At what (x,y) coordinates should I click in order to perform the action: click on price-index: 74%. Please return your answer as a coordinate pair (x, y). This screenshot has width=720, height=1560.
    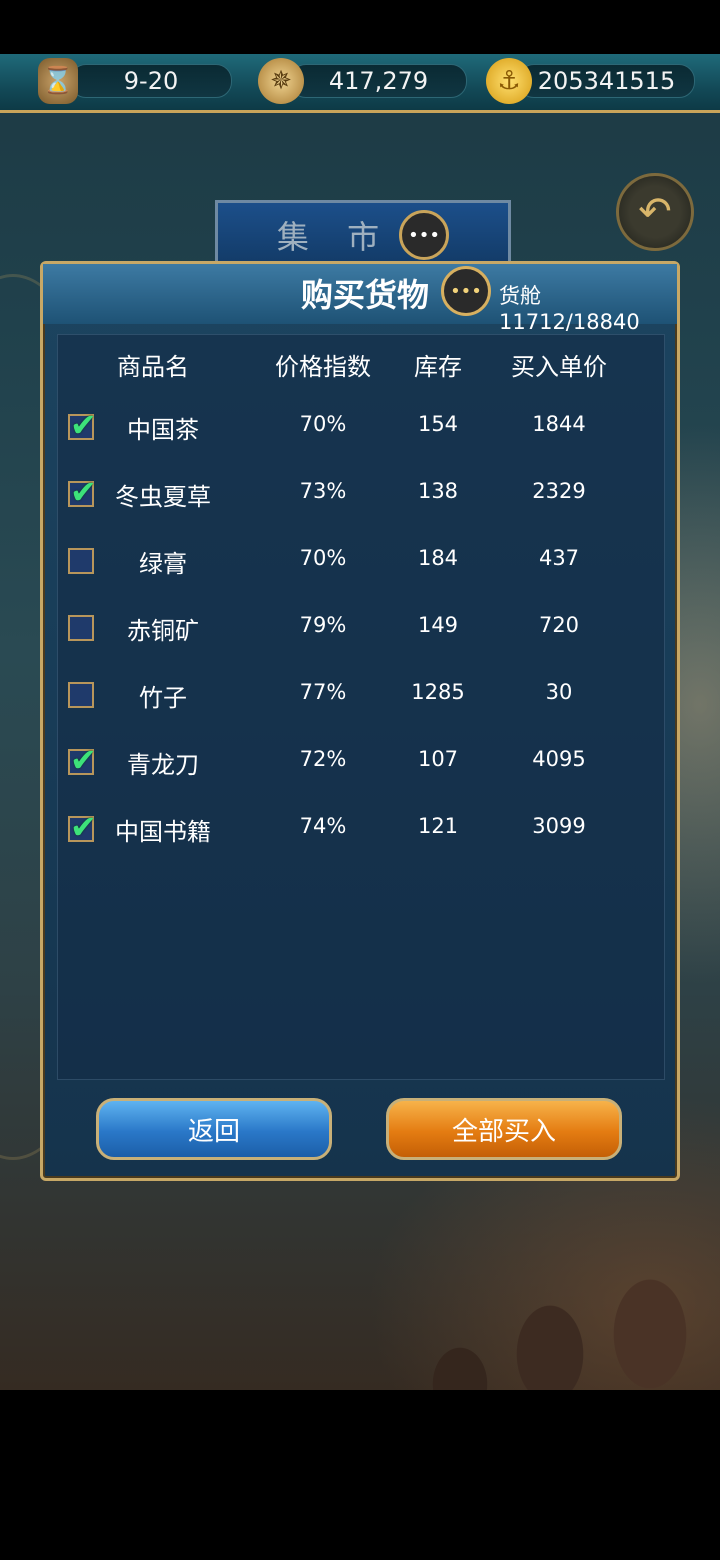
    Looking at the image, I should click on (323, 826).